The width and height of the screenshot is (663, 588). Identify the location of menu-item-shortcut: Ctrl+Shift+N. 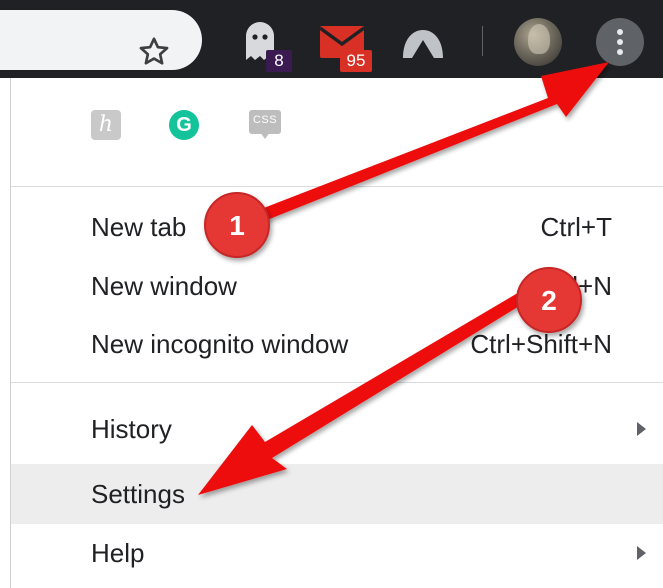
(541, 344).